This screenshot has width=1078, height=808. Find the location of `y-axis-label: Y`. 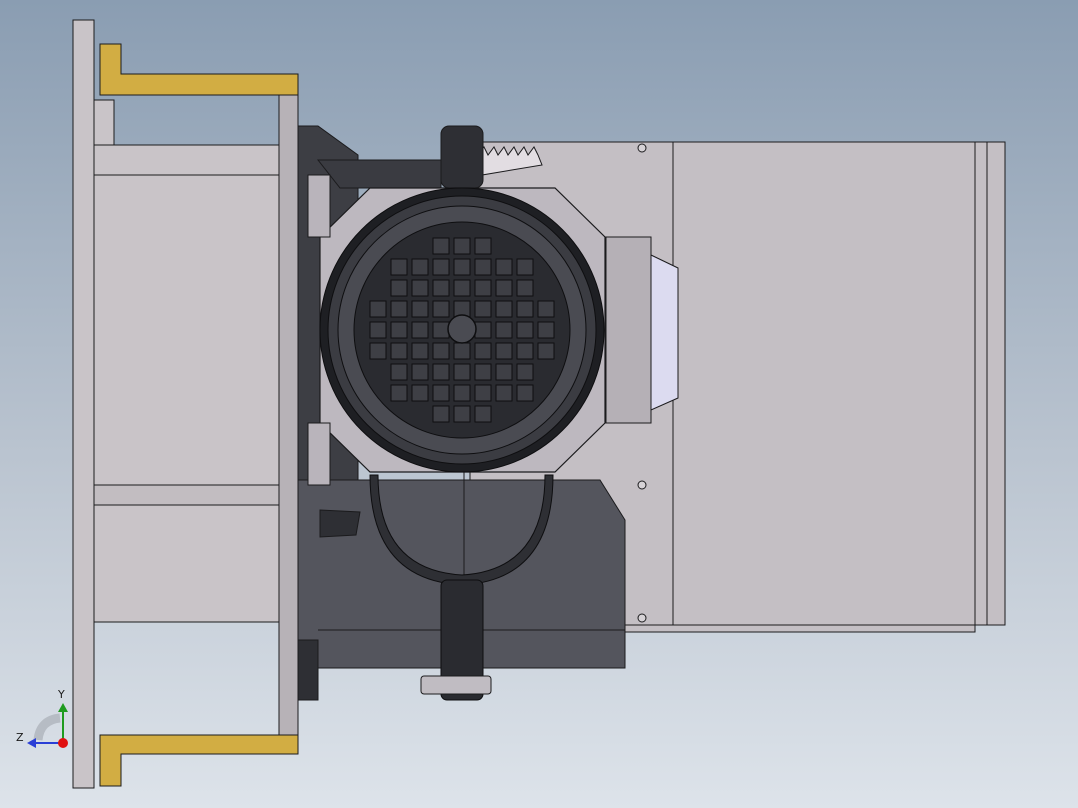

y-axis-label: Y is located at coordinates (61, 694).